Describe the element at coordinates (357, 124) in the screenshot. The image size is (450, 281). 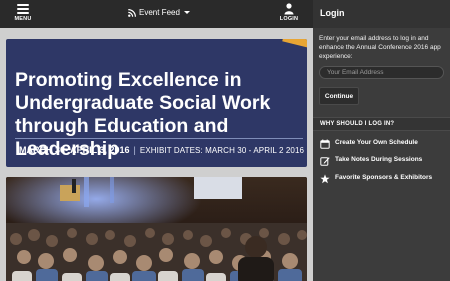
I see `why-login-label: WHY SHOULD I LOG IN?` at that location.